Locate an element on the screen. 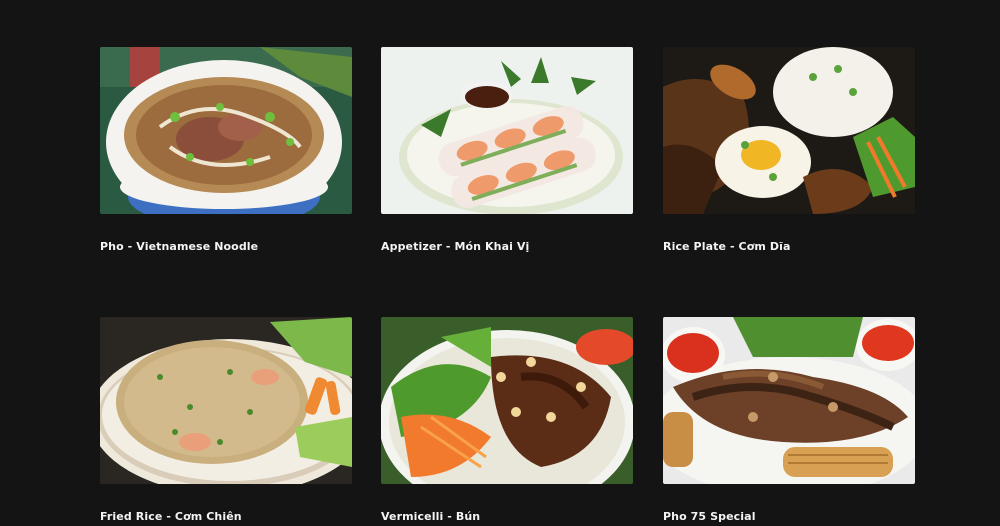 The image size is (1000, 526). spring-rolls-image is located at coordinates (507, 130).